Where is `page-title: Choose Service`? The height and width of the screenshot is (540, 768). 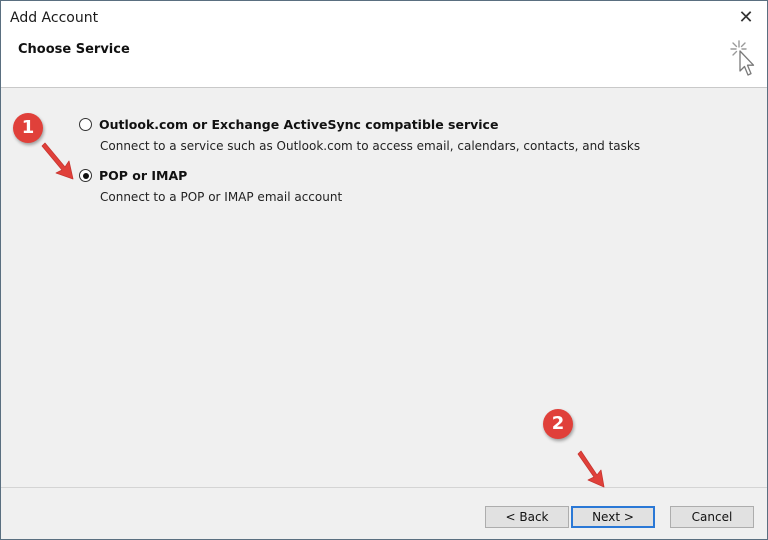 page-title: Choose Service is located at coordinates (74, 49).